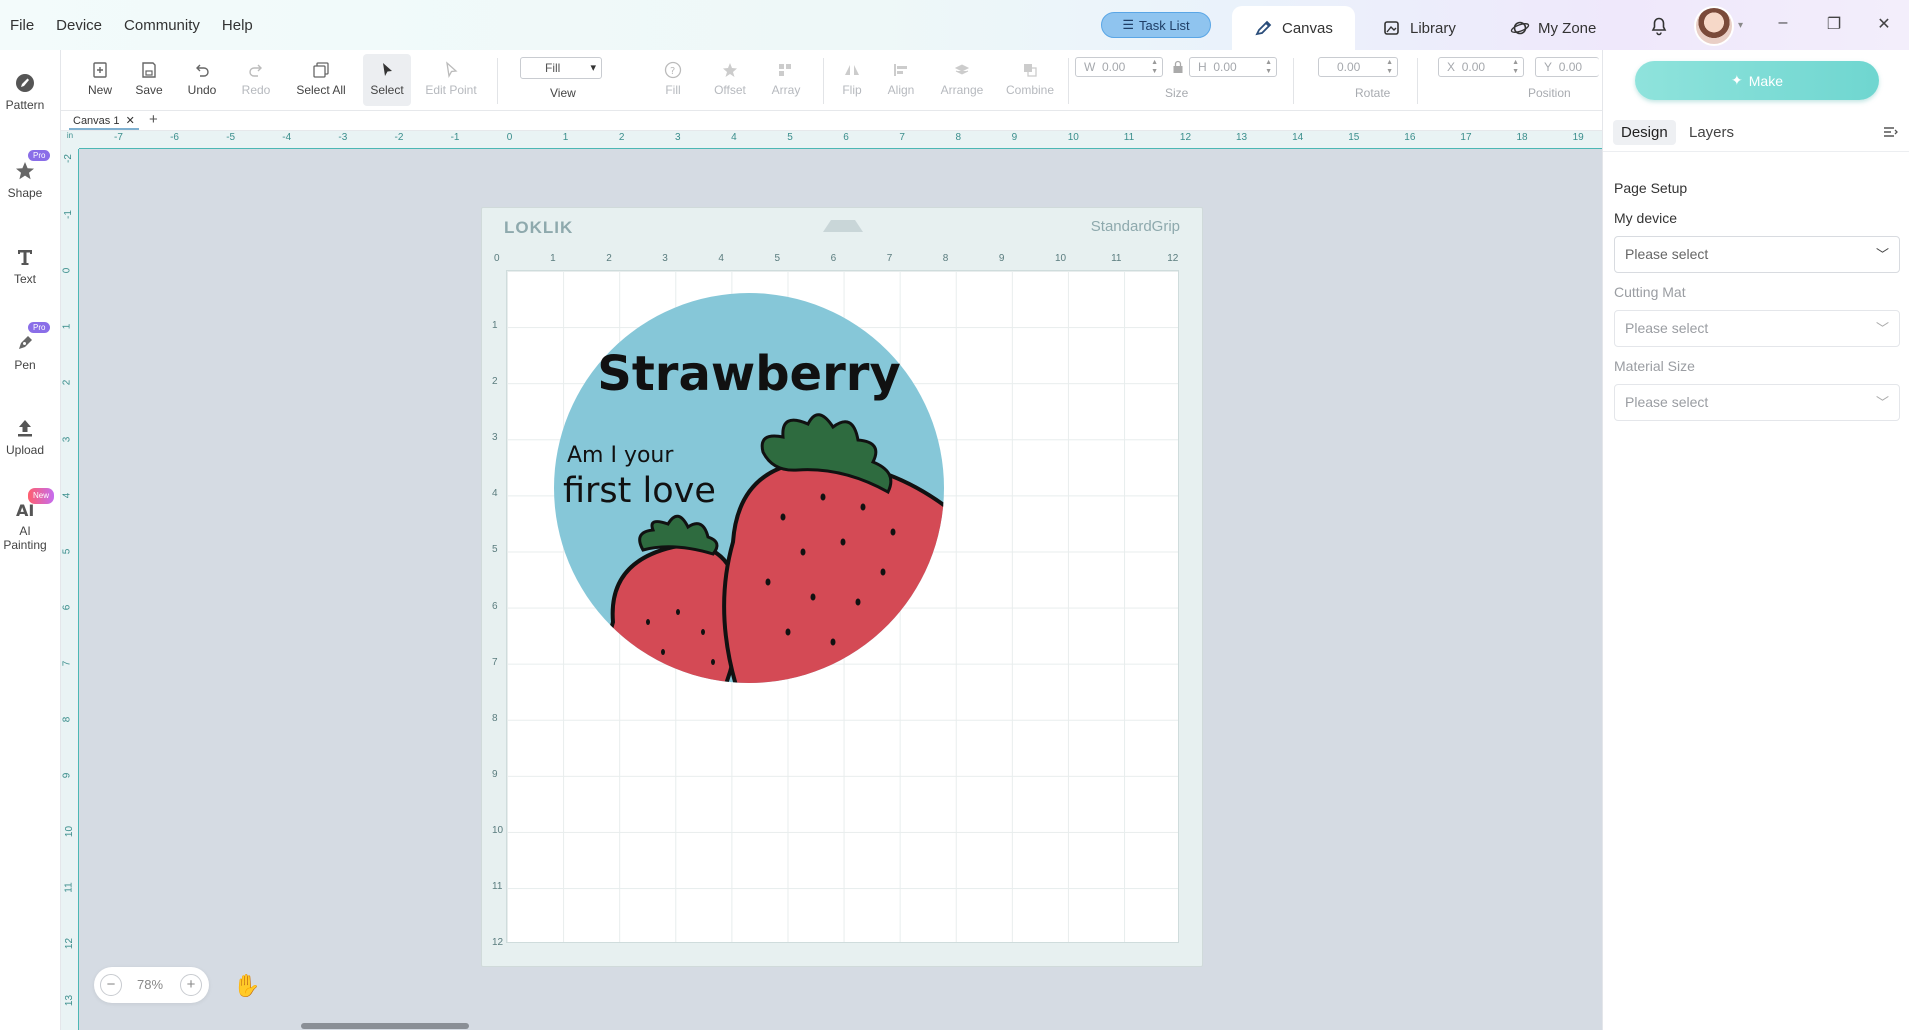 The width and height of the screenshot is (1909, 1030). I want to click on combine-button: Combine, so click(1030, 80).